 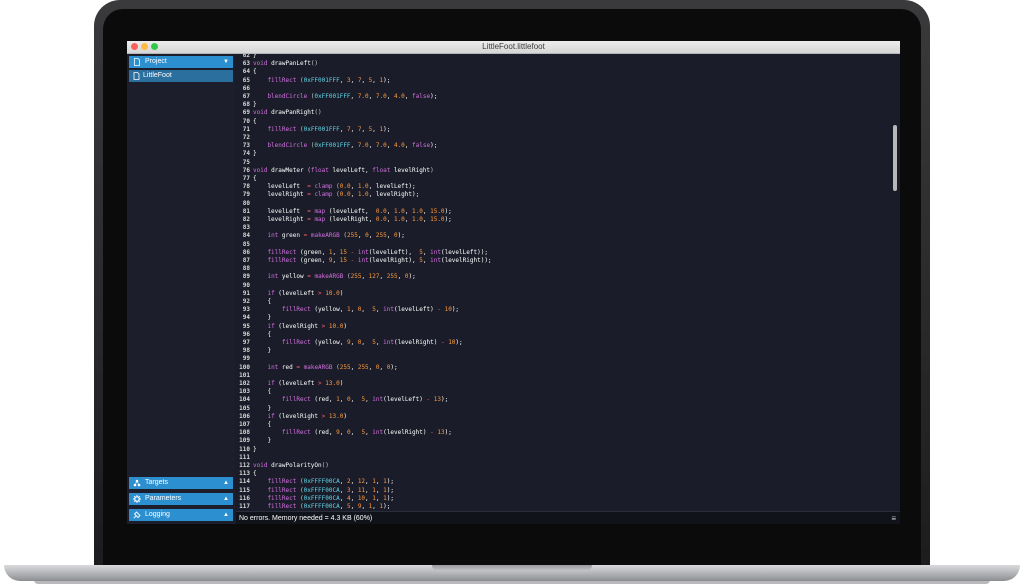 I want to click on editor-scrollbar-thumb, so click(x=895, y=158).